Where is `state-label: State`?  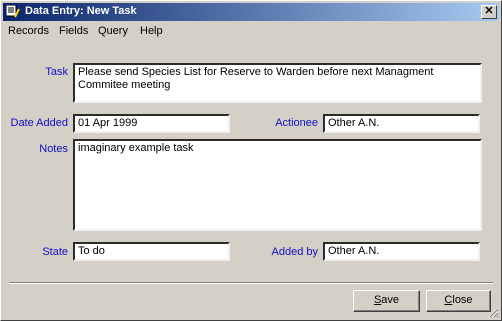 state-label: State is located at coordinates (55, 252).